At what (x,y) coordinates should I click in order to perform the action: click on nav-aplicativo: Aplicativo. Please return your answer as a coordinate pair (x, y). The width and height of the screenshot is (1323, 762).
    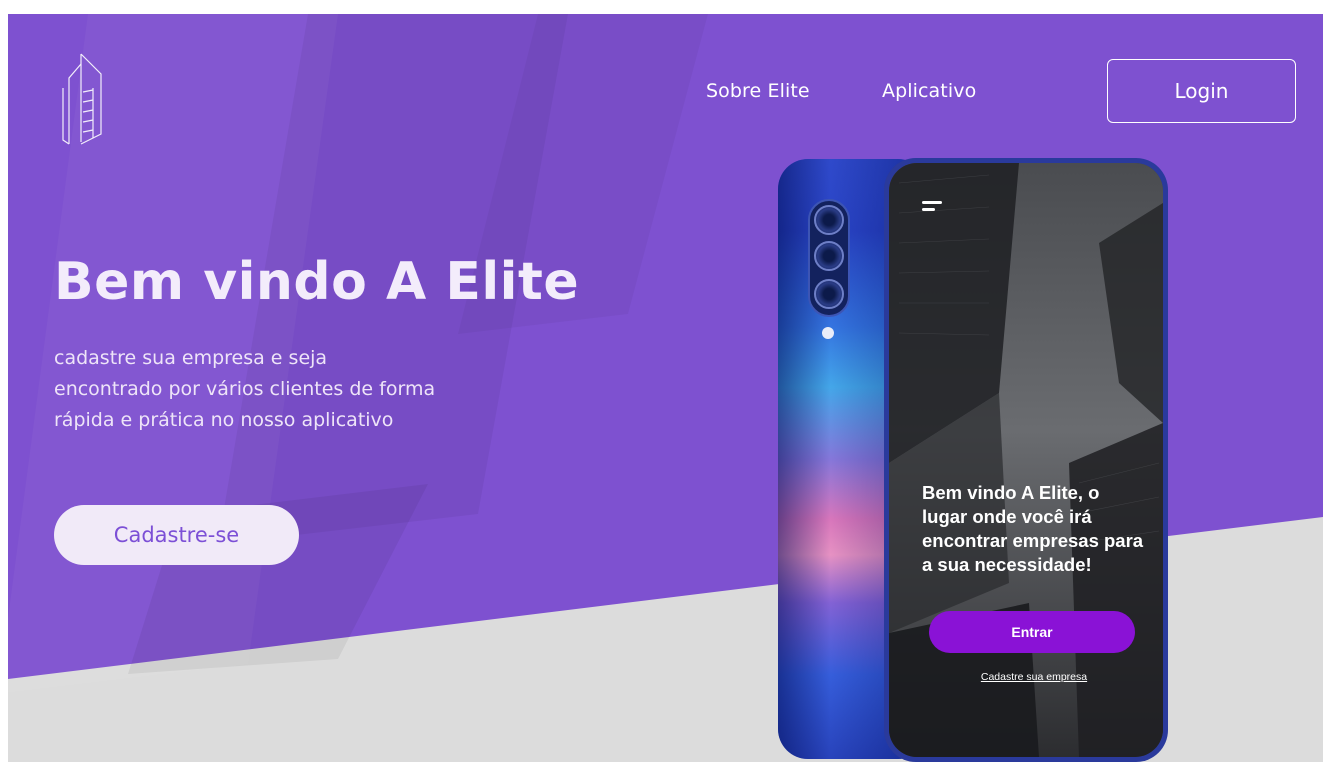
    Looking at the image, I should click on (929, 91).